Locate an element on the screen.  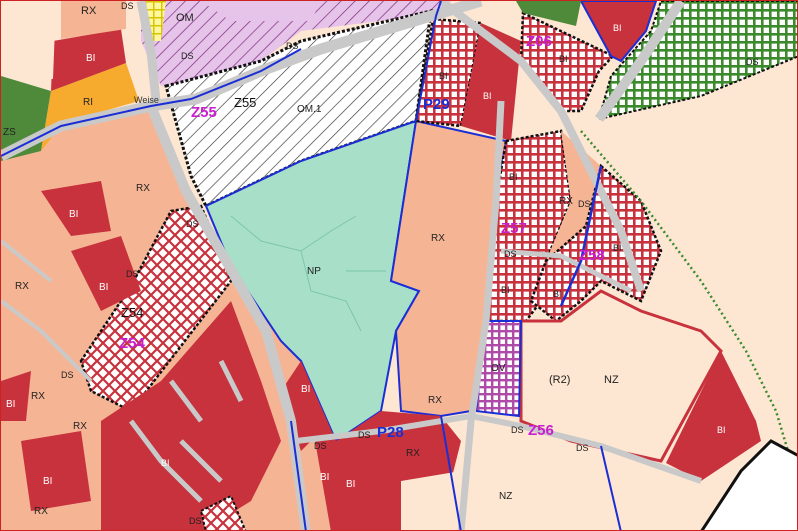
label-ds-7: DS is located at coordinates (510, 254).